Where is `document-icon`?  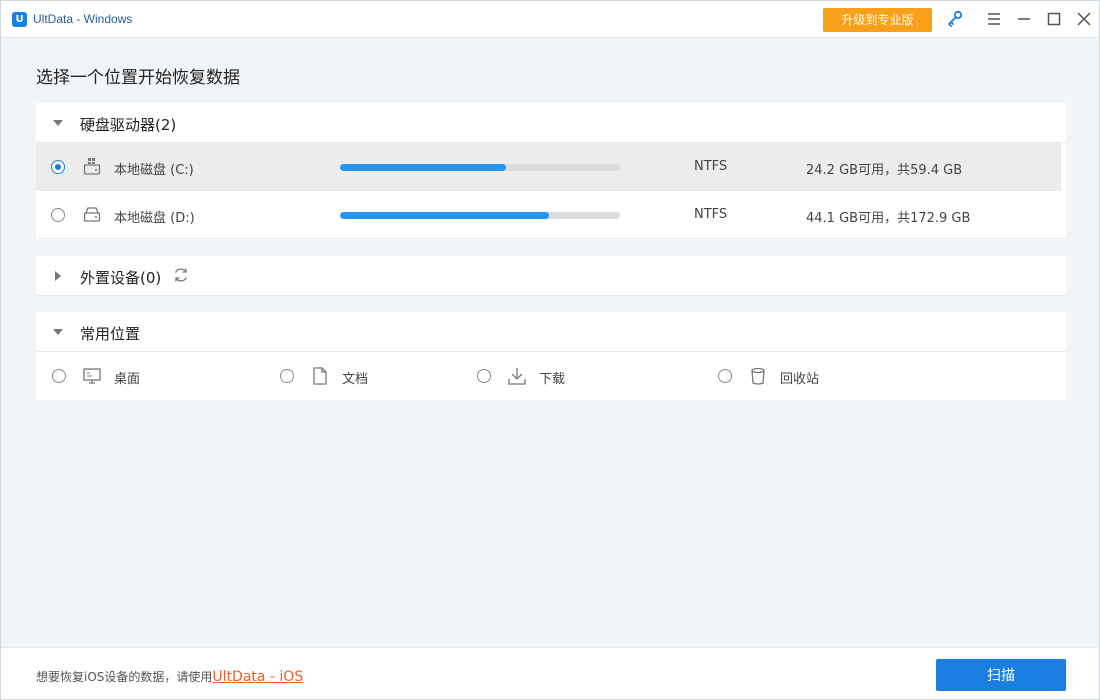
document-icon is located at coordinates (320, 376).